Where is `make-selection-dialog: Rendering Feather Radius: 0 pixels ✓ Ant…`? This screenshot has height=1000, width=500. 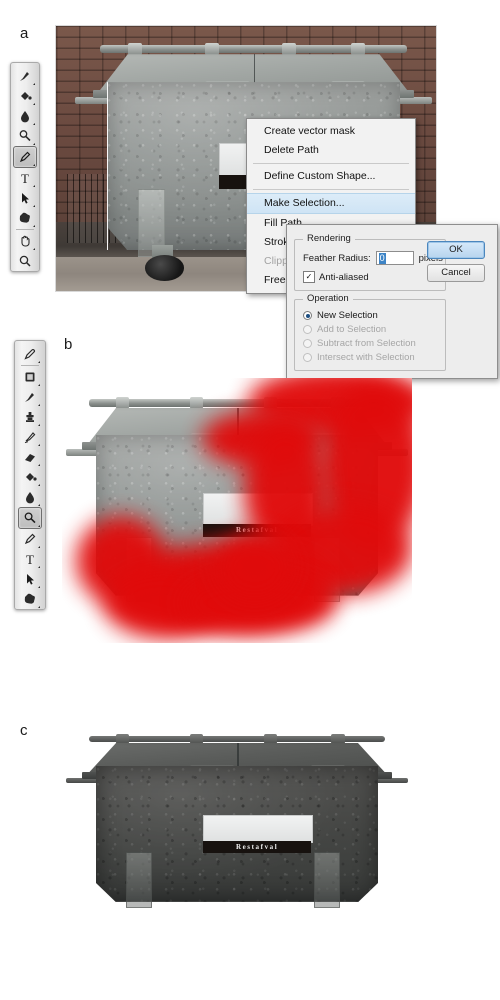 make-selection-dialog: Rendering Feather Radius: 0 pixels ✓ Ant… is located at coordinates (392, 301).